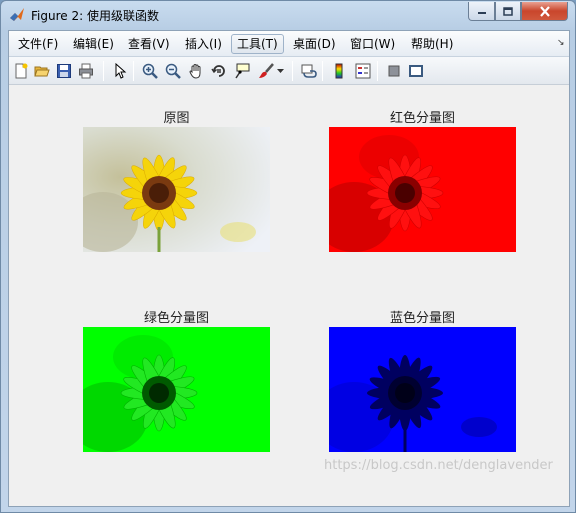 Image resolution: width=576 pixels, height=513 pixels. What do you see at coordinates (64, 71) in the screenshot?
I see `save-icon` at bounding box center [64, 71].